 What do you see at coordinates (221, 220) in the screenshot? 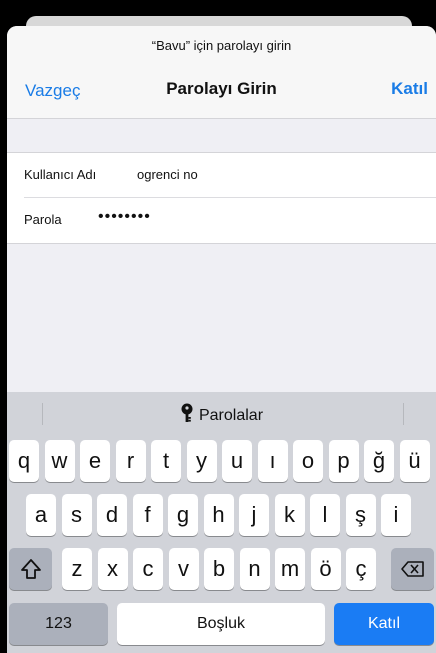
I see `password-row: Parola ••••••••` at bounding box center [221, 220].